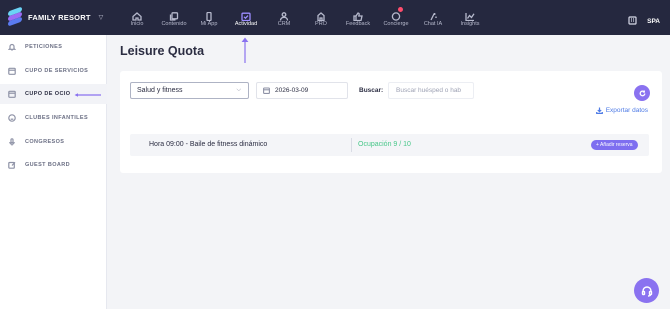 Image resolution: width=670 pixels, height=309 pixels. Describe the element at coordinates (12, 47) in the screenshot. I see `bell-icon` at that location.